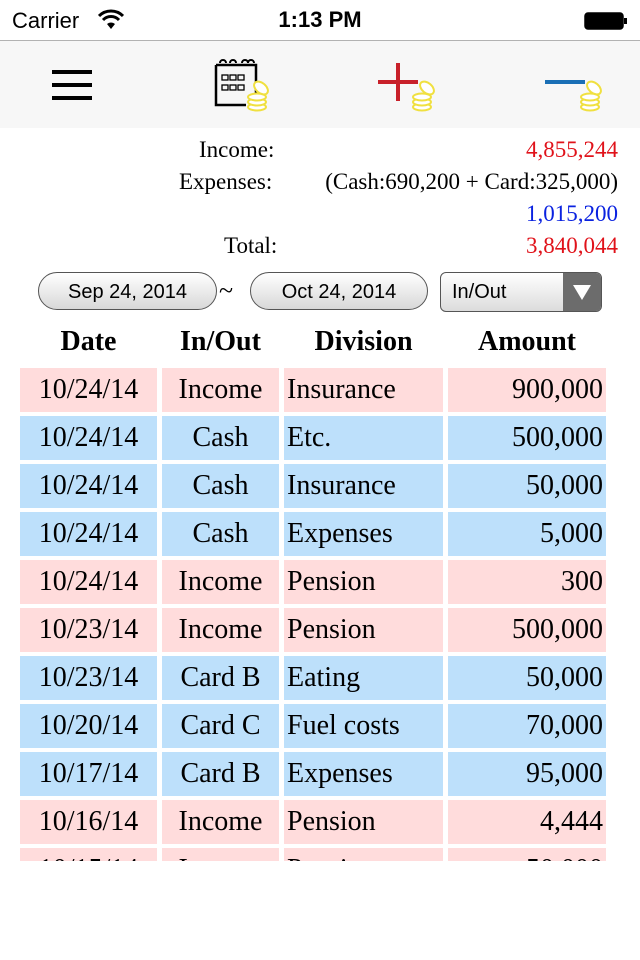  I want to click on table-row: 10/15/14 Income Pension 50,000, so click(320, 854).